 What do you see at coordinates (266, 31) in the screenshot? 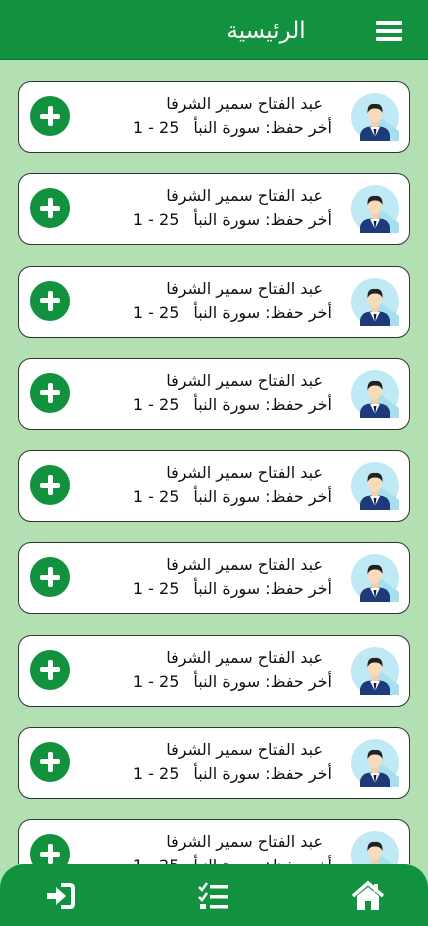
I see `page-title: الرئيسية` at bounding box center [266, 31].